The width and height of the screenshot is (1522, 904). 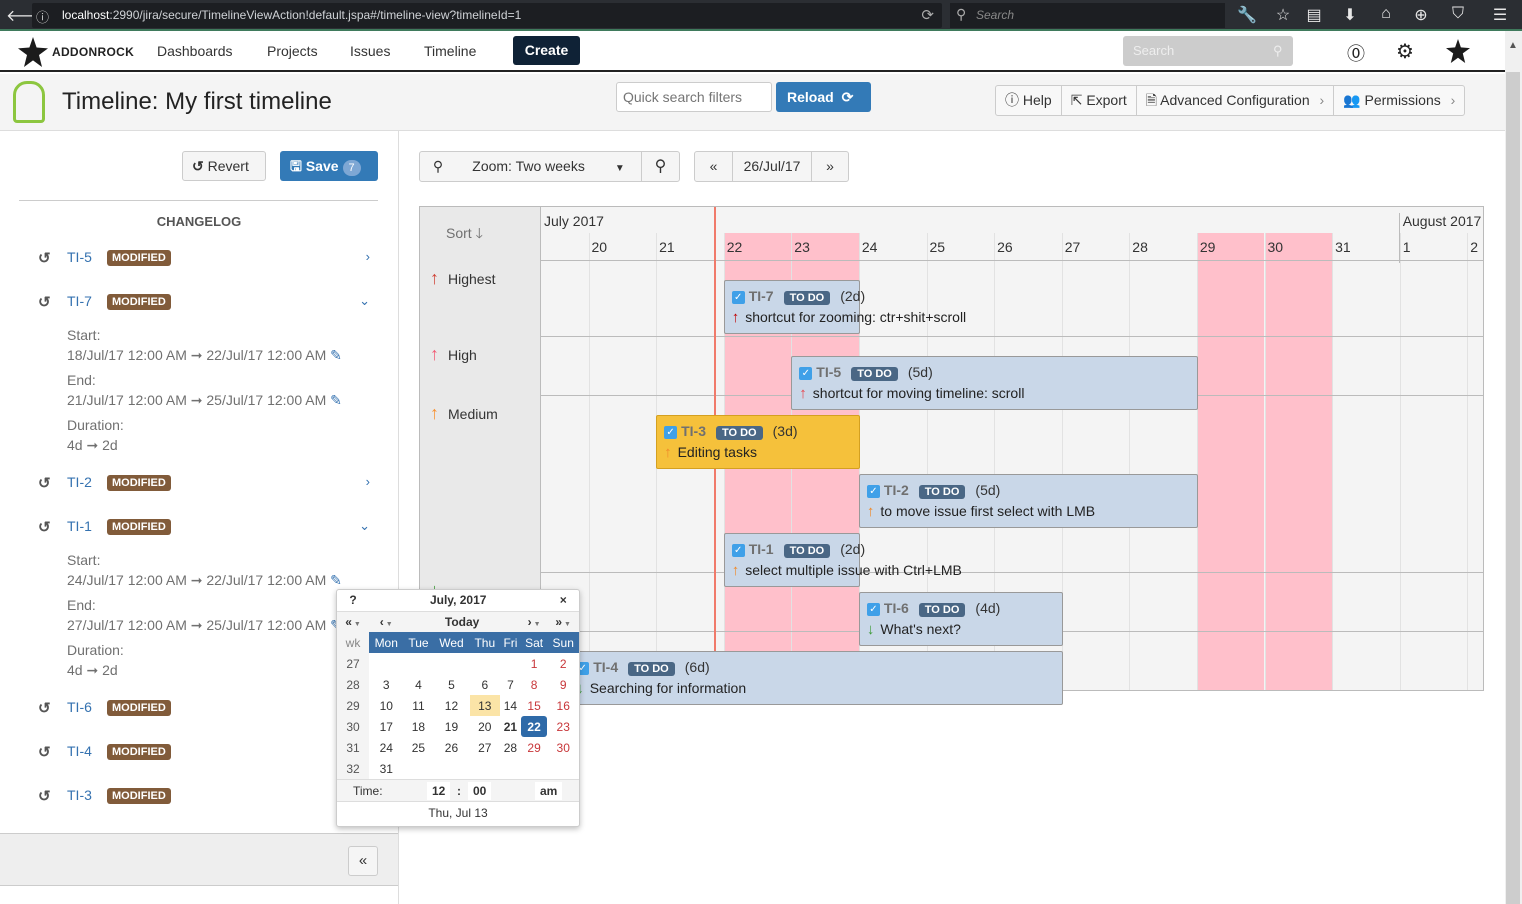 I want to click on nav-dashboards: Dashboards, so click(x=195, y=51).